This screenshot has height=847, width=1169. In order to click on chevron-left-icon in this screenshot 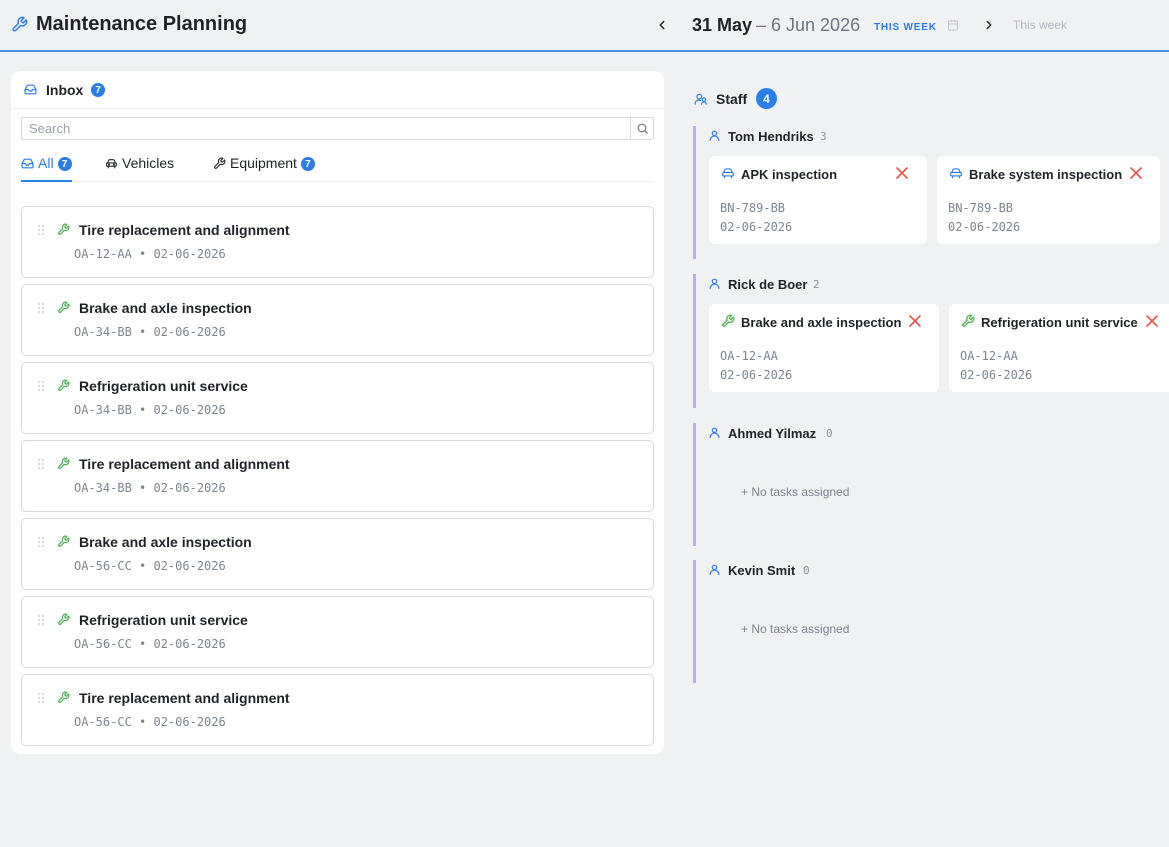, I will do `click(662, 25)`.